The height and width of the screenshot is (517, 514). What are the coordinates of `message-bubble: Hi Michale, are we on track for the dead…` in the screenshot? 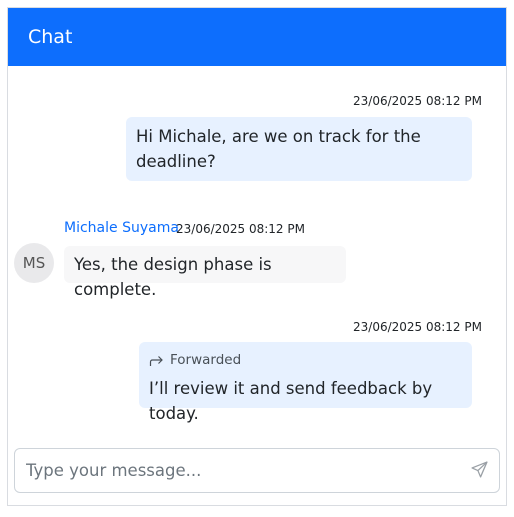 It's located at (299, 149).